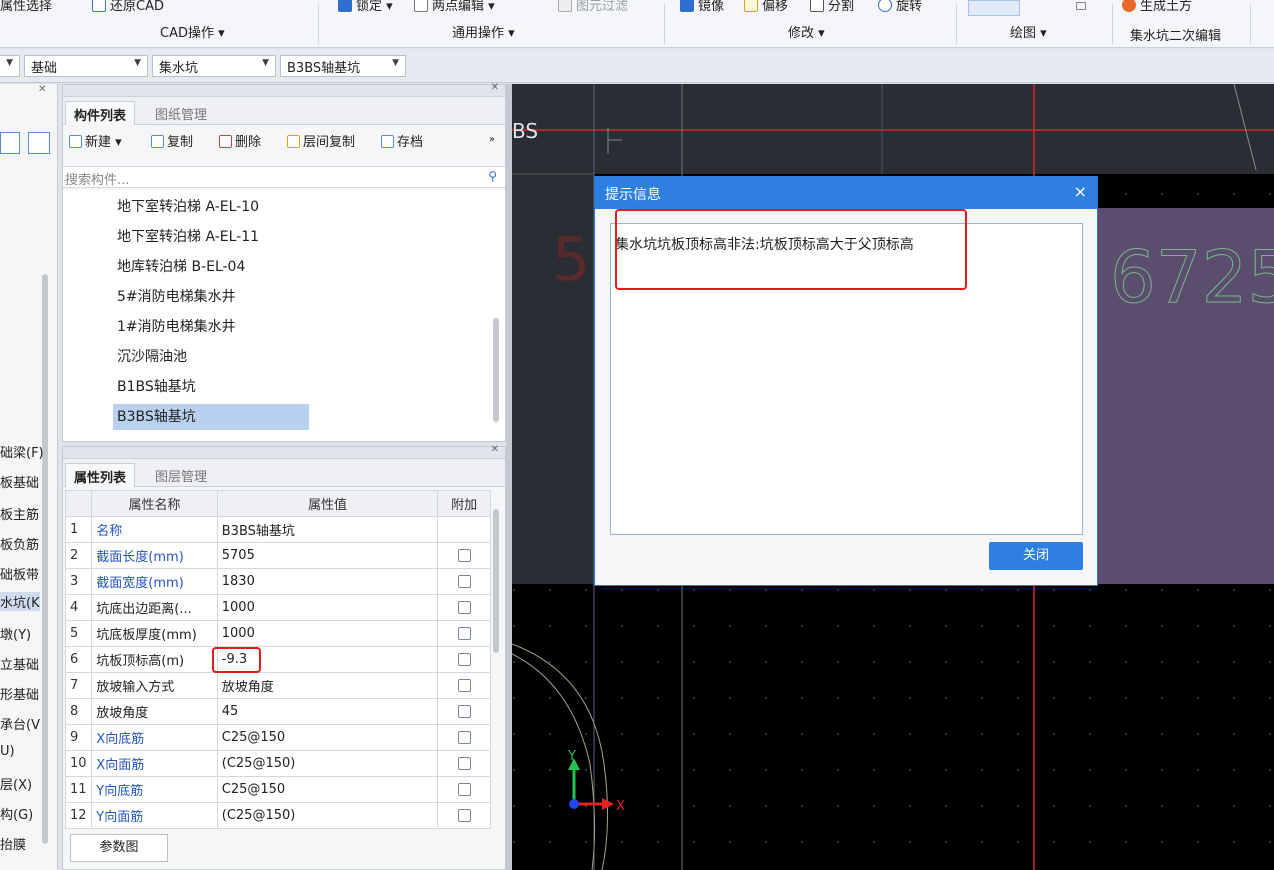  What do you see at coordinates (327, 711) in the screenshot?
I see `property-value: 45` at bounding box center [327, 711].